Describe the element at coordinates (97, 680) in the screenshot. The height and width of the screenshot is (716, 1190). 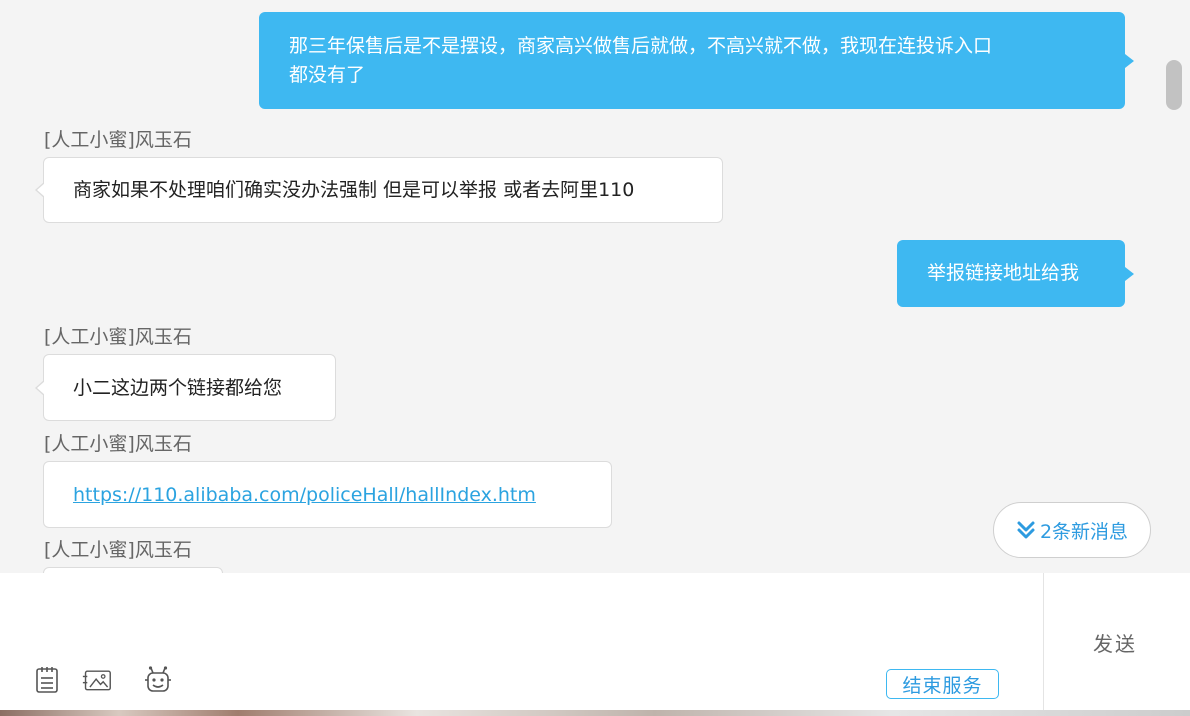
I see `image-icon` at that location.